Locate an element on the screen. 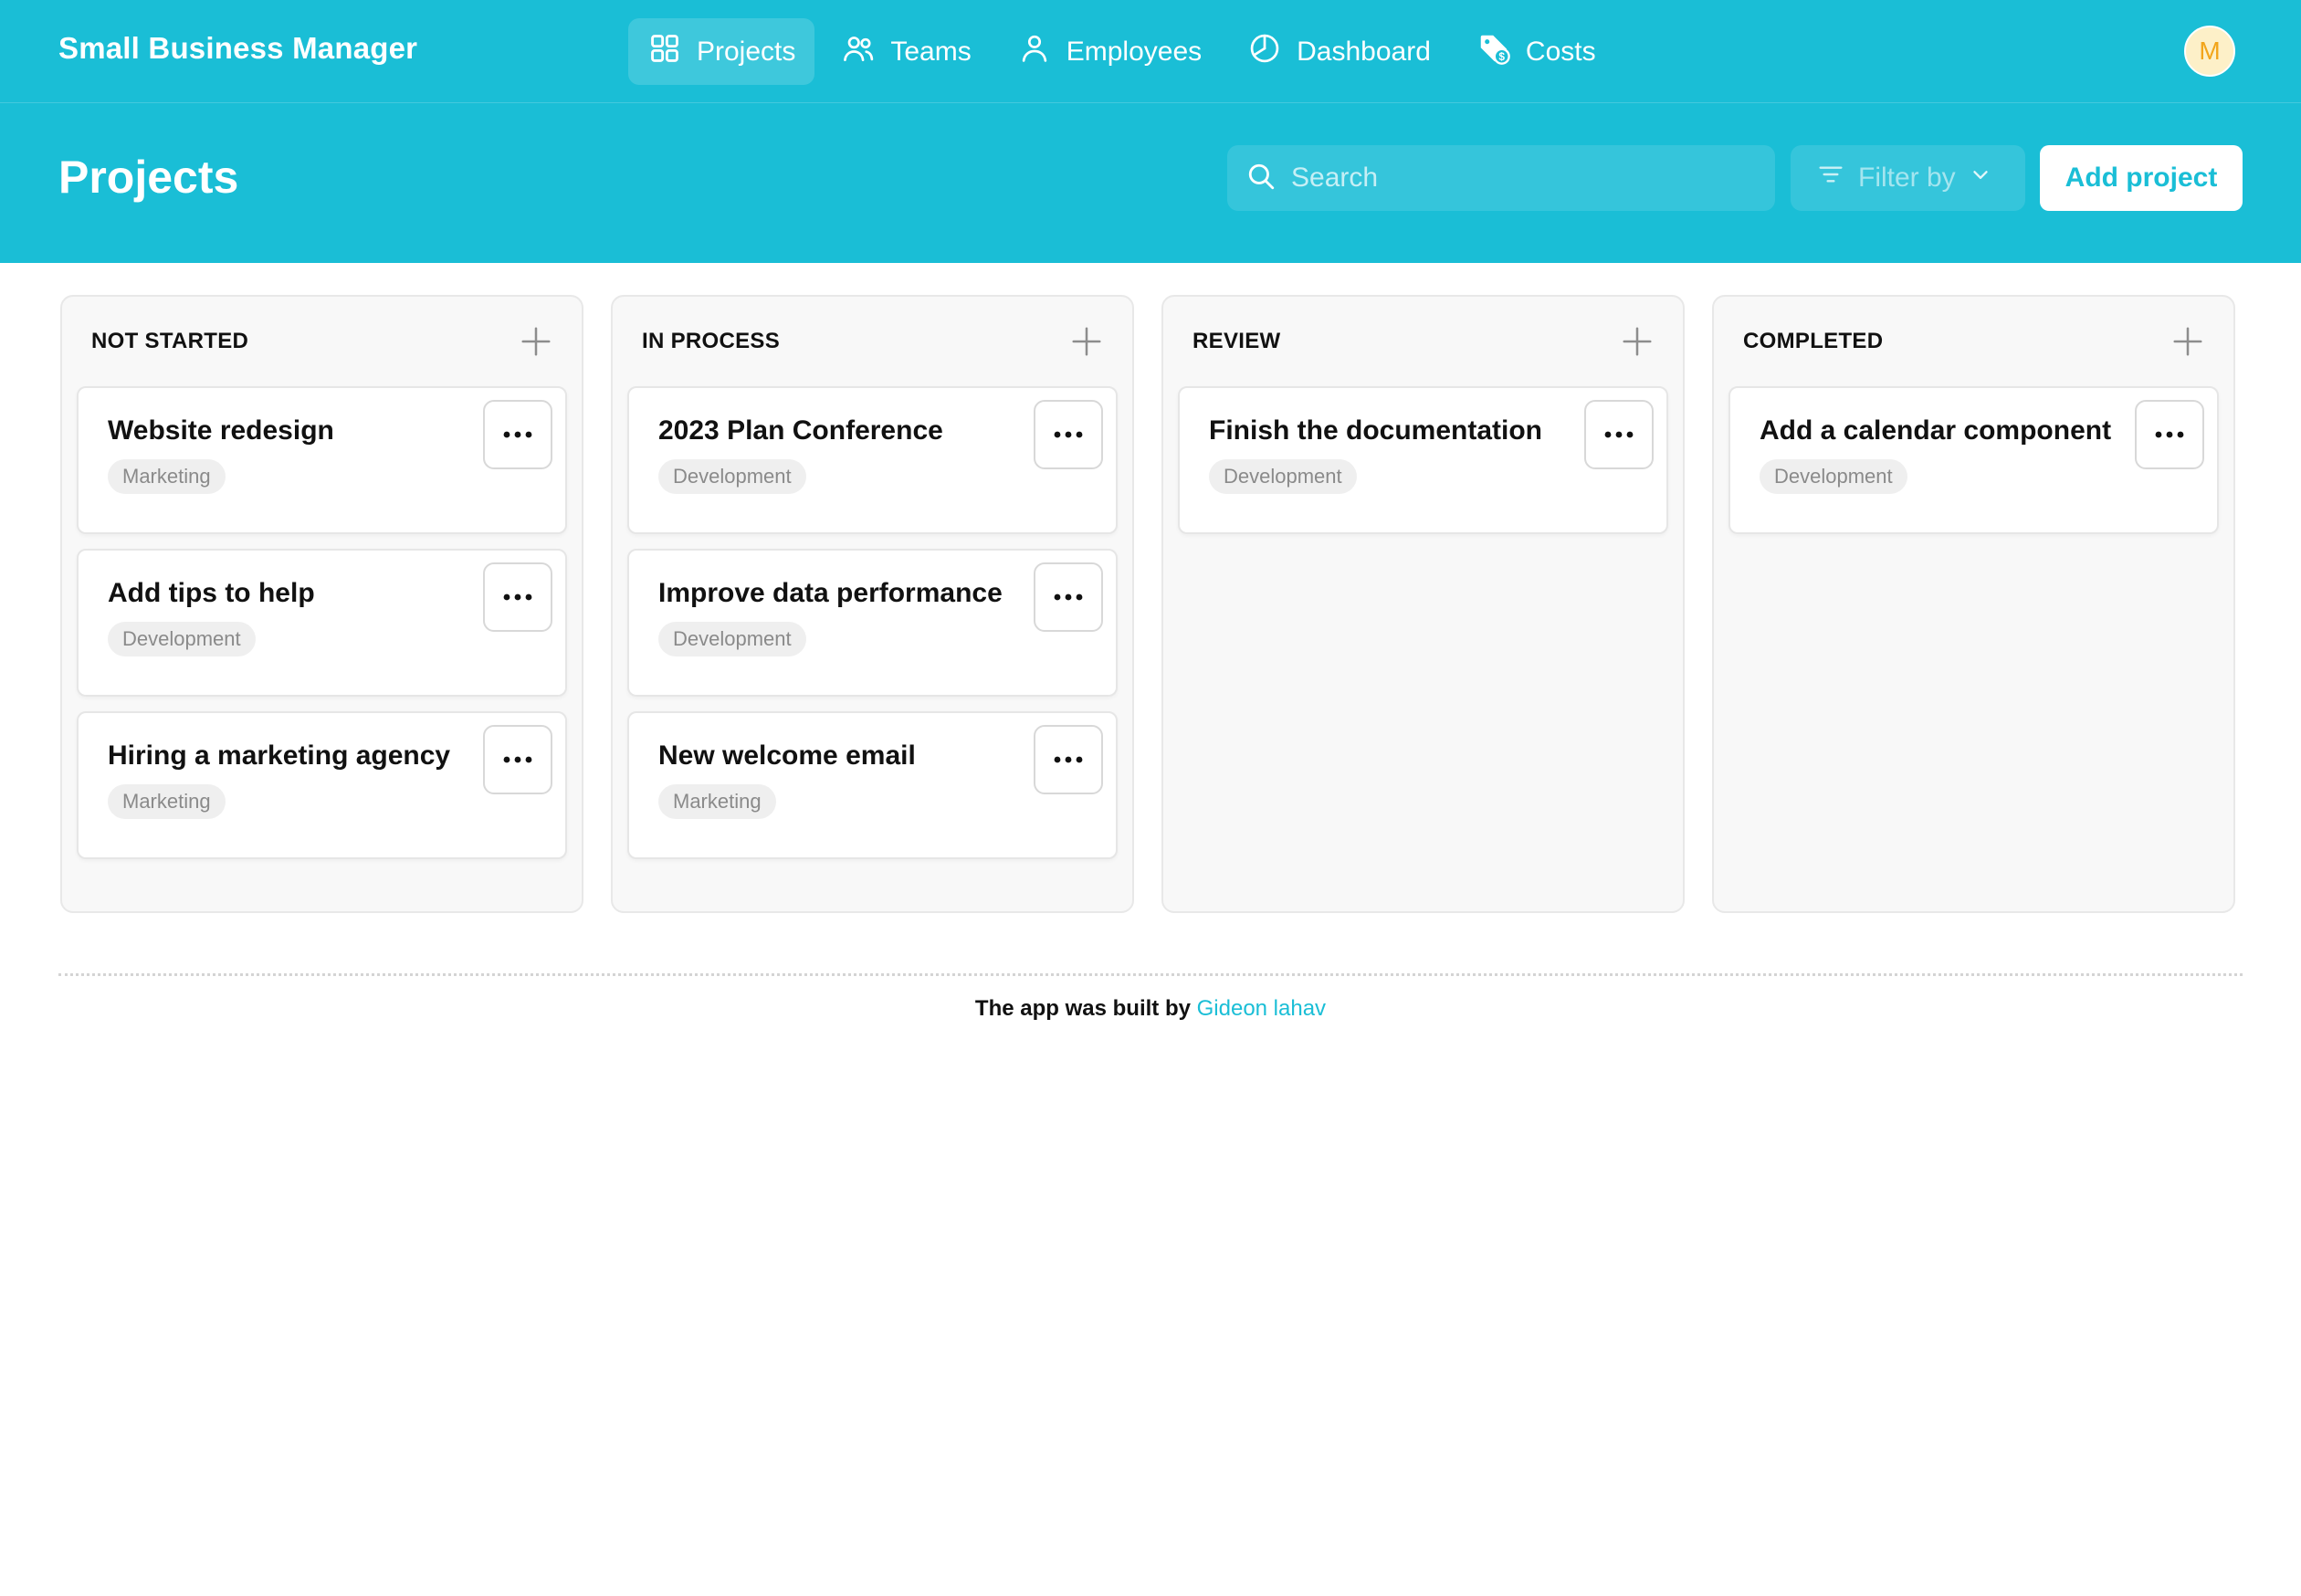 This screenshot has width=2301, height=1596. project-card: New welcome email Marketing is located at coordinates (872, 785).